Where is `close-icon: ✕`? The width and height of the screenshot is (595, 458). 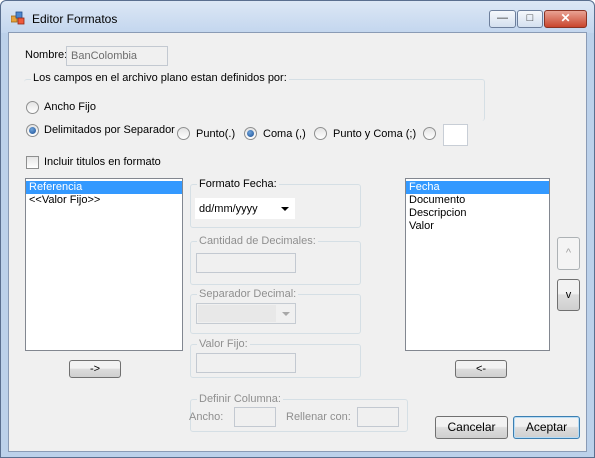
close-icon: ✕ is located at coordinates (565, 18).